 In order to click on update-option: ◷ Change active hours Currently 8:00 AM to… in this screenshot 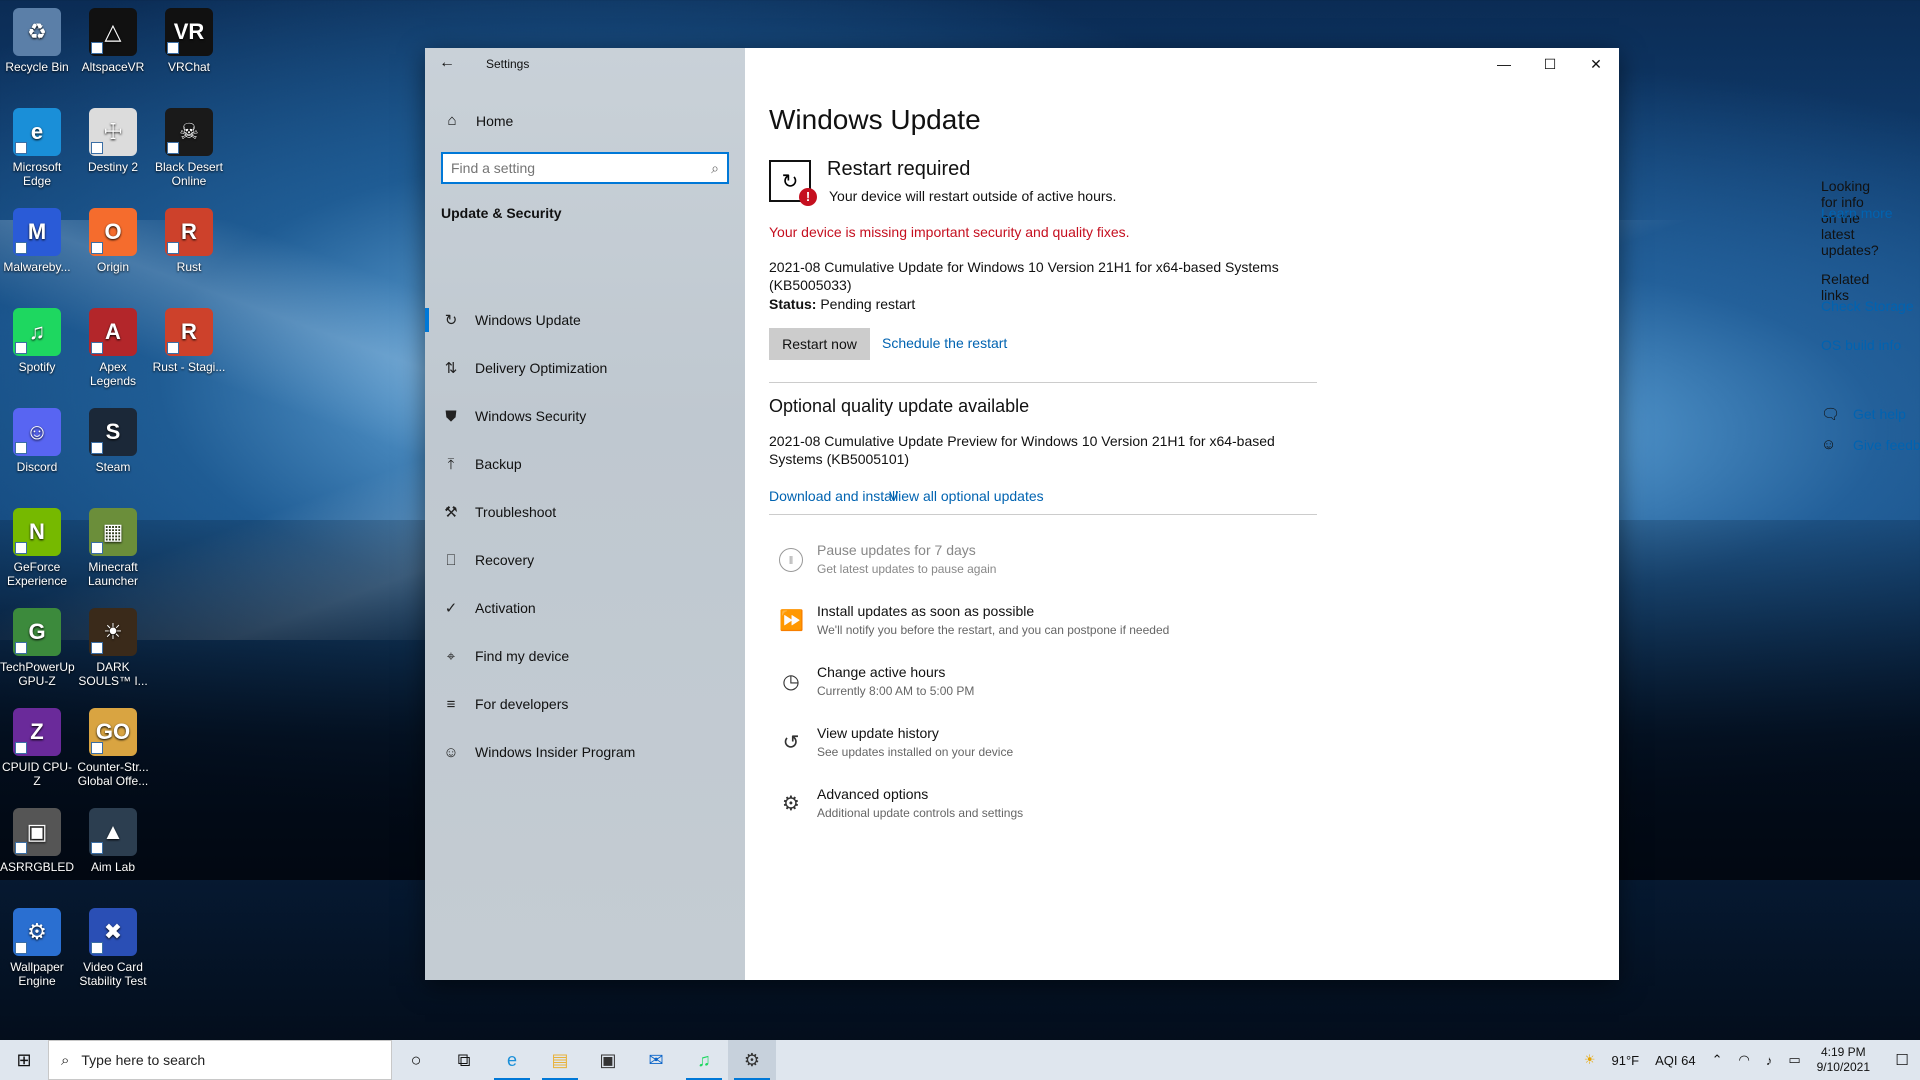, I will do `click(1039, 687)`.